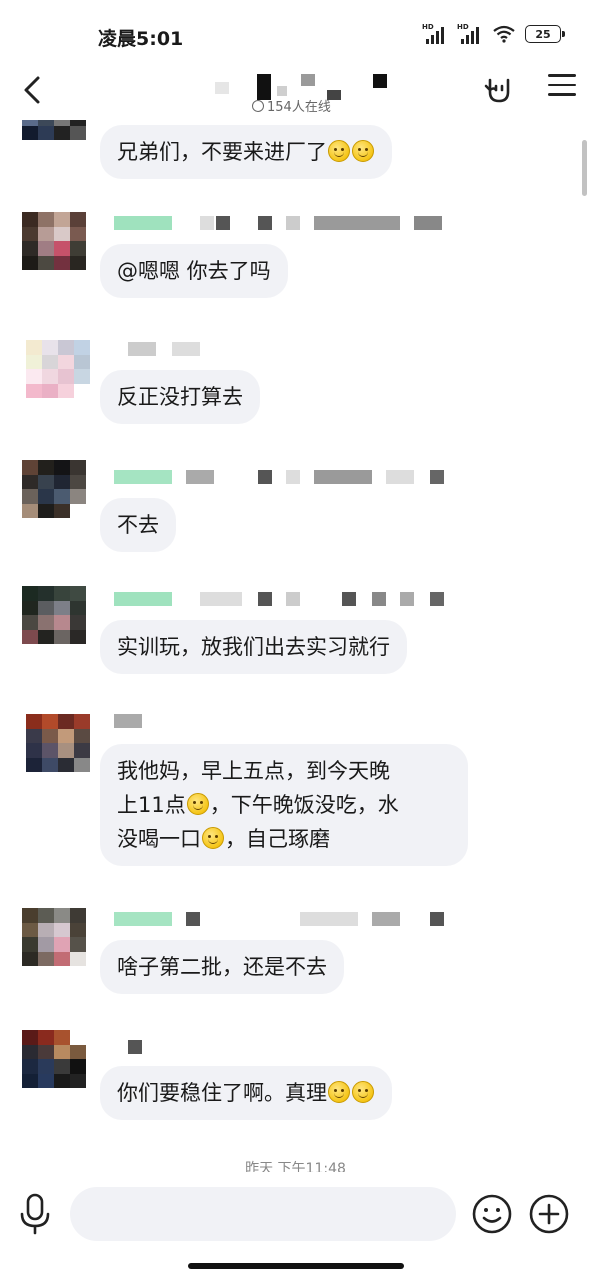 The height and width of the screenshot is (1280, 591). I want to click on message-bubble: 不去, so click(138, 525).